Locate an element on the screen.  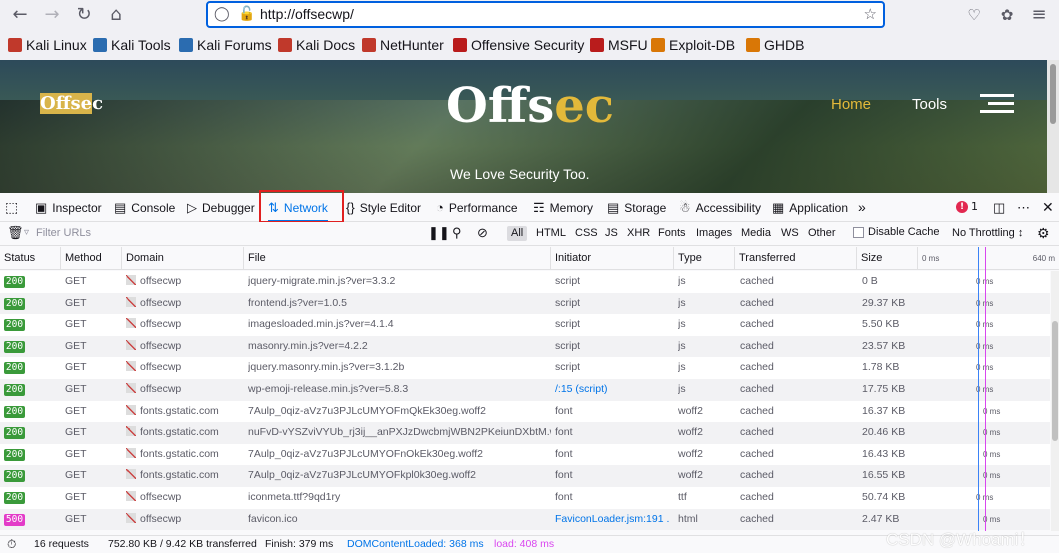
bookmark-item: Kali Tools is located at coordinates (132, 45).